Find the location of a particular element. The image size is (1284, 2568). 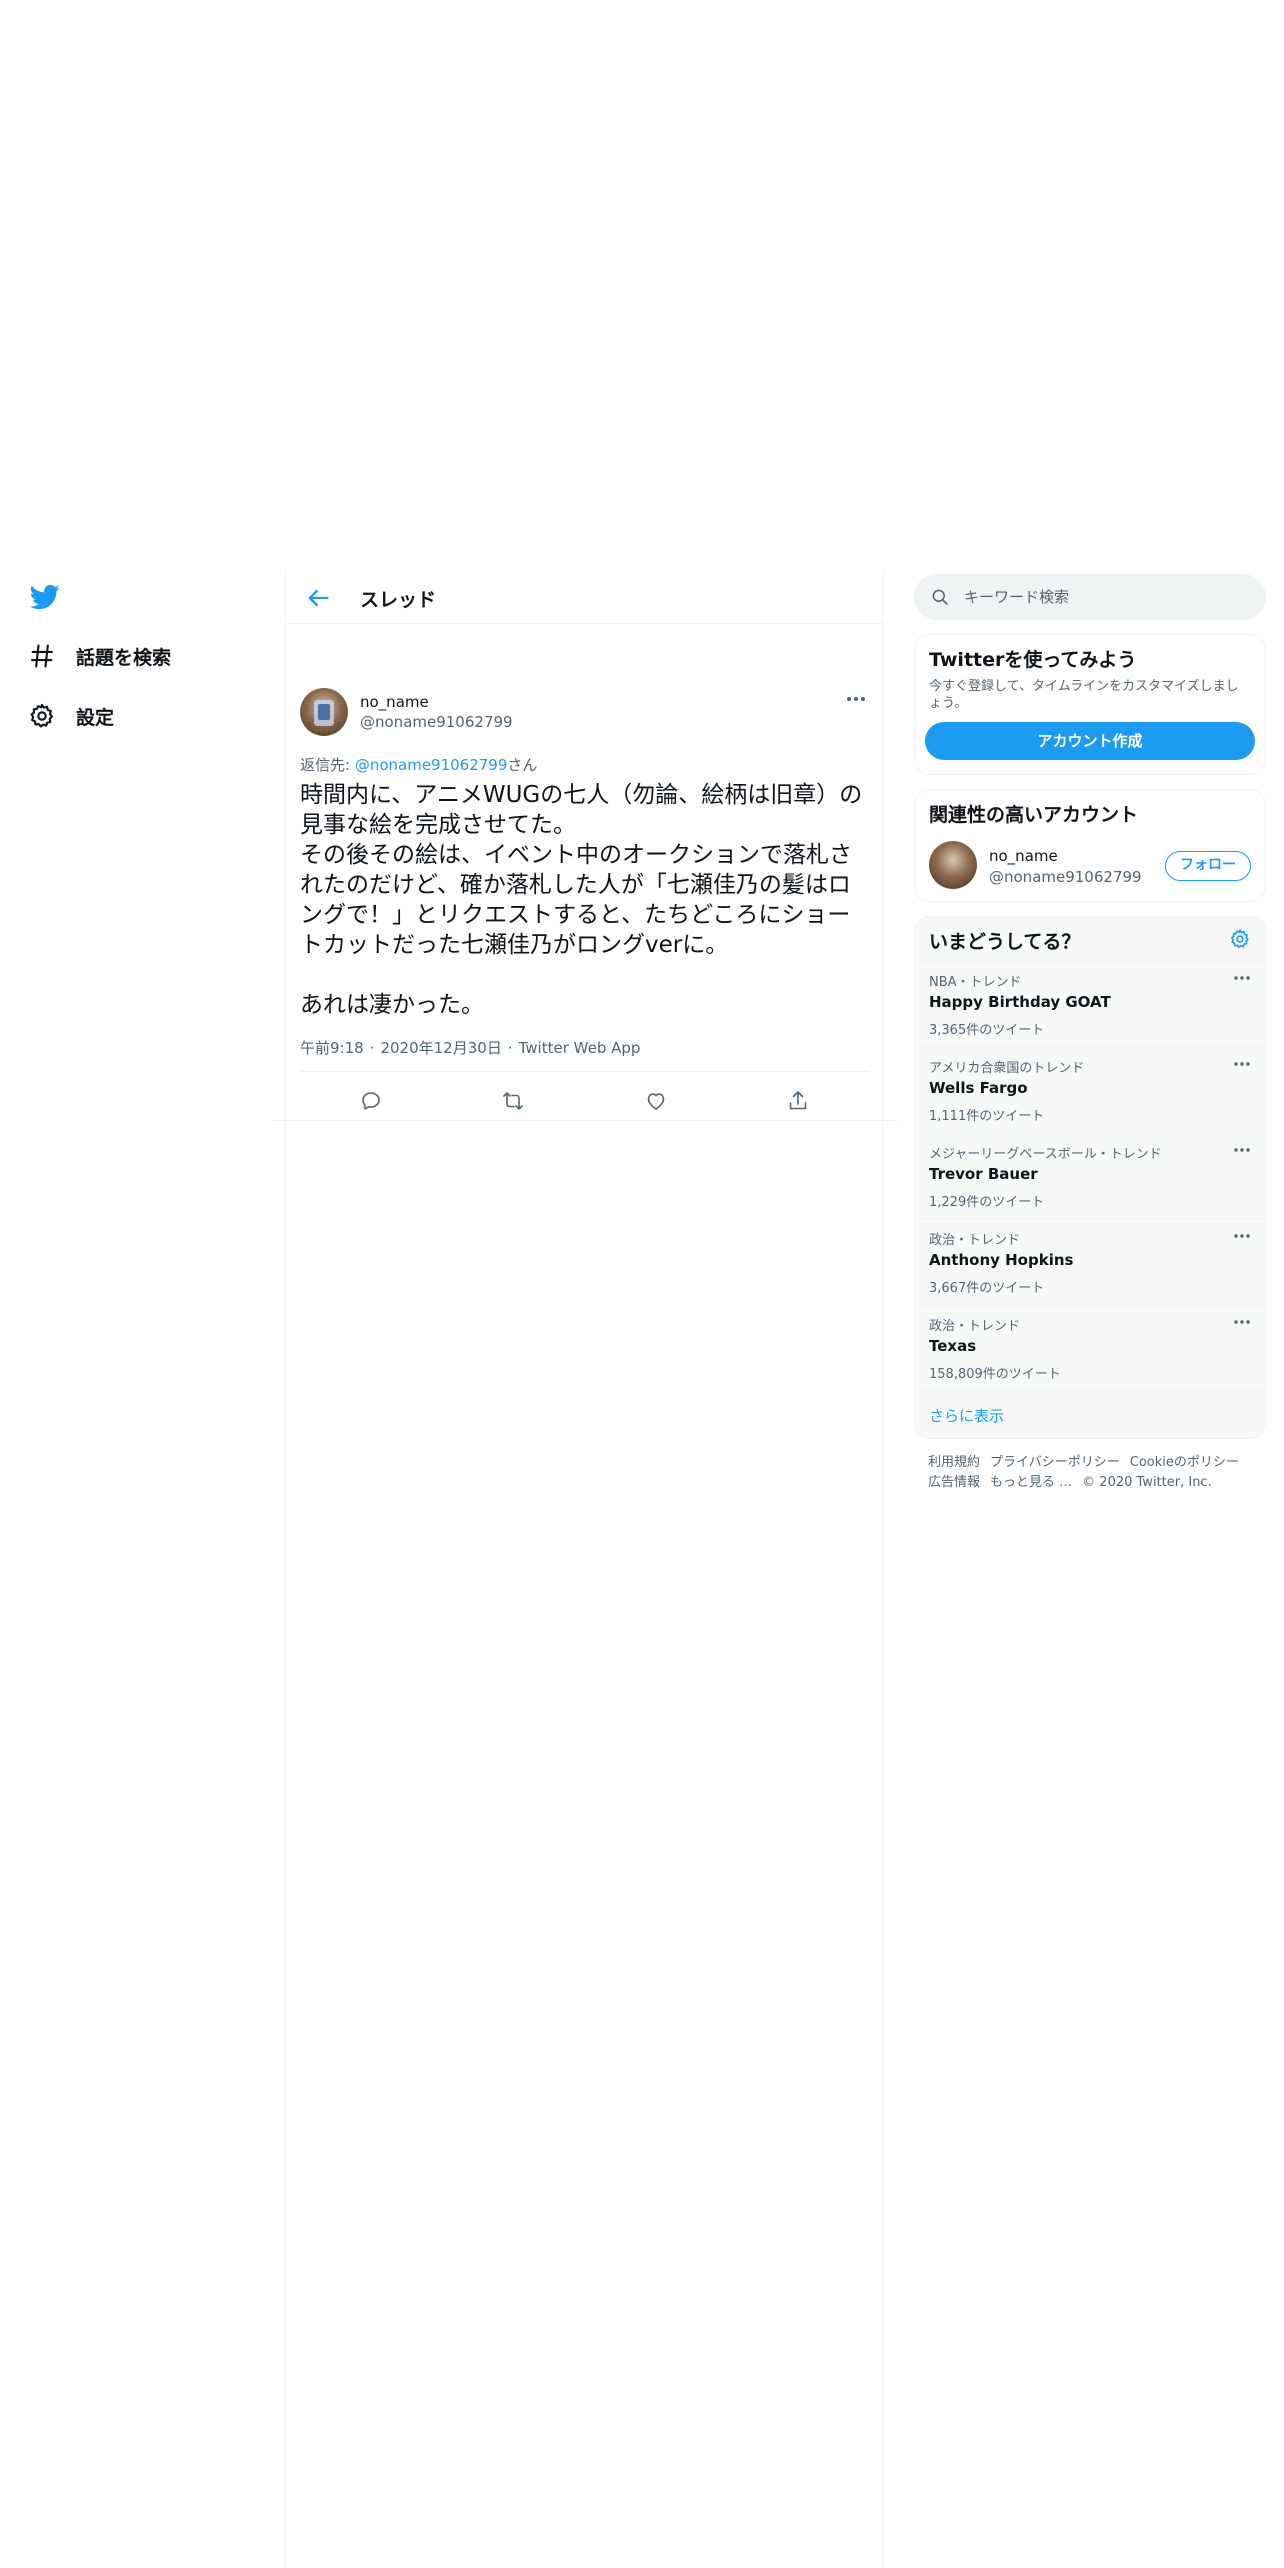

reply-to-prefix: 返信先: is located at coordinates (327, 765).